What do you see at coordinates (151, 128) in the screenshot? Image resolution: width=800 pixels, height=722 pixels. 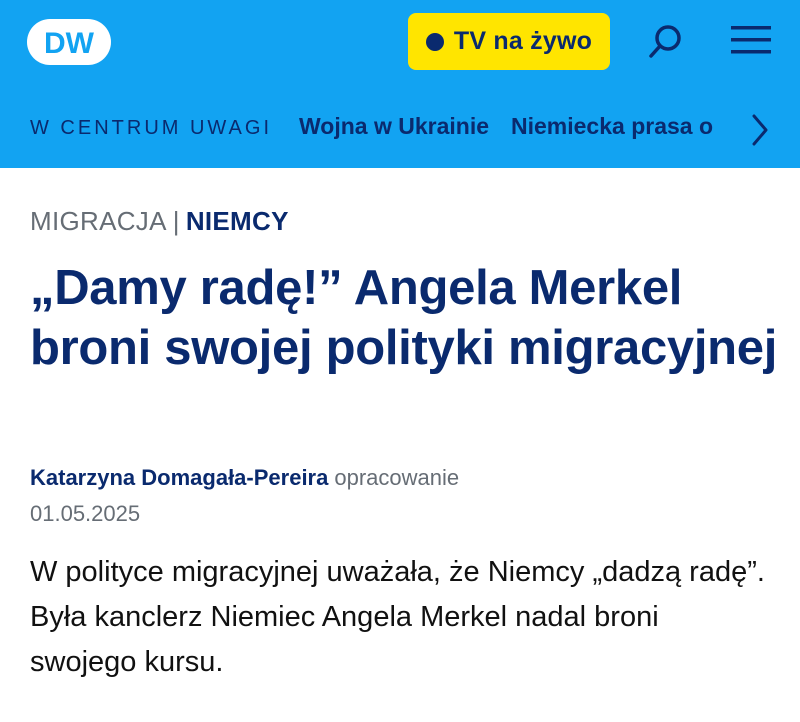 I see `spotlight-label: W CENTRUM UWAGI` at bounding box center [151, 128].